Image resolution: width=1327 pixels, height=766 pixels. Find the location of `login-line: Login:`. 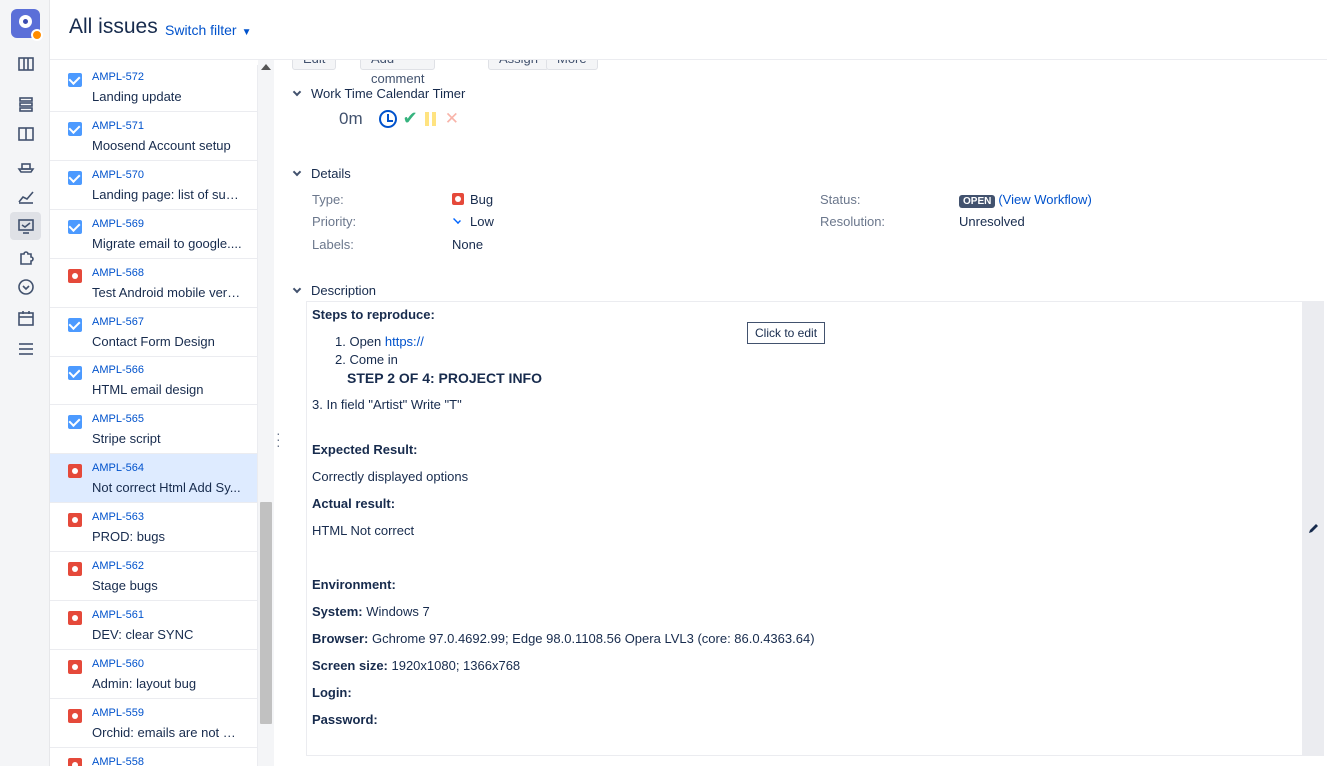

login-line: Login: is located at coordinates (332, 692).